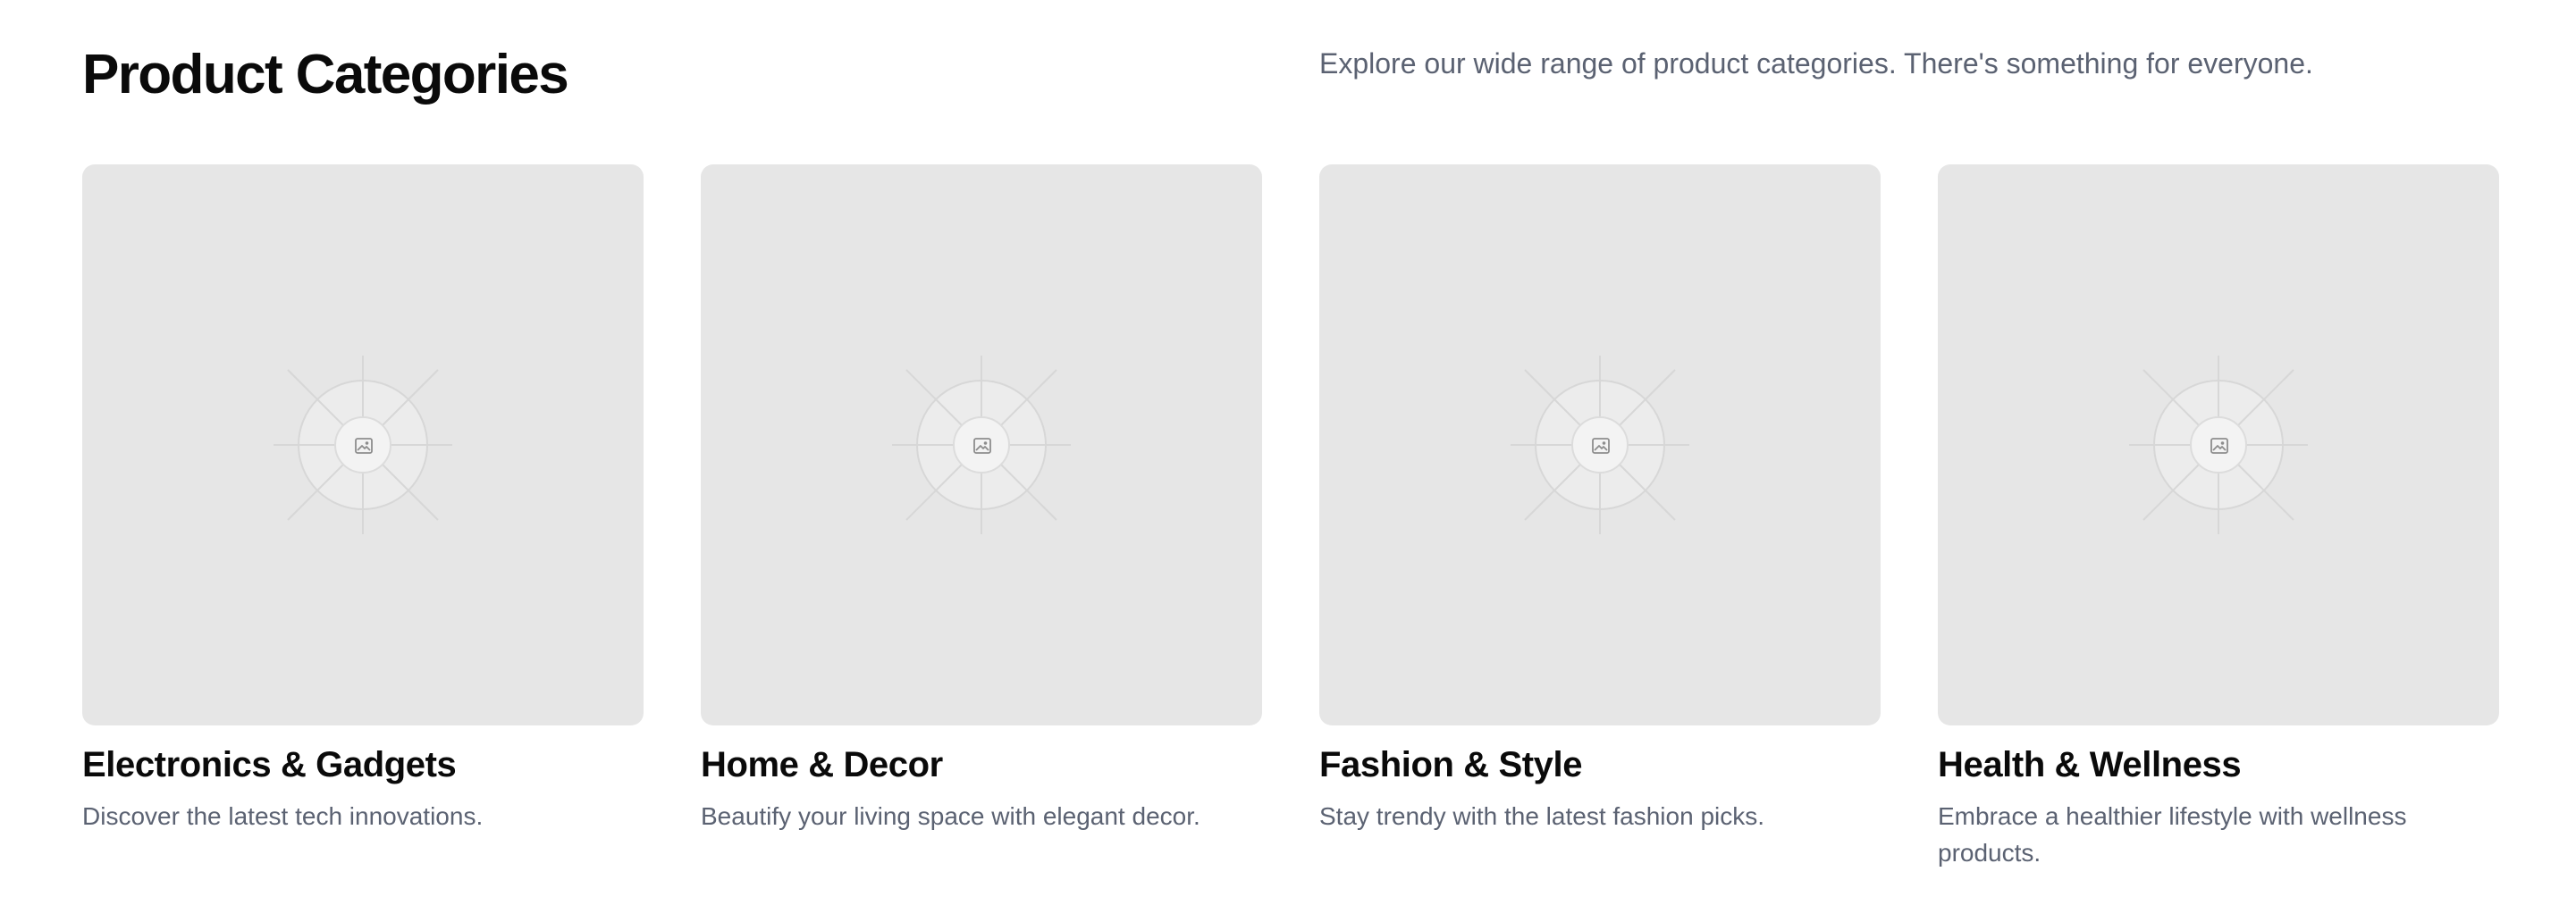 This screenshot has height=922, width=2576. I want to click on category-title: Home & Decor, so click(822, 765).